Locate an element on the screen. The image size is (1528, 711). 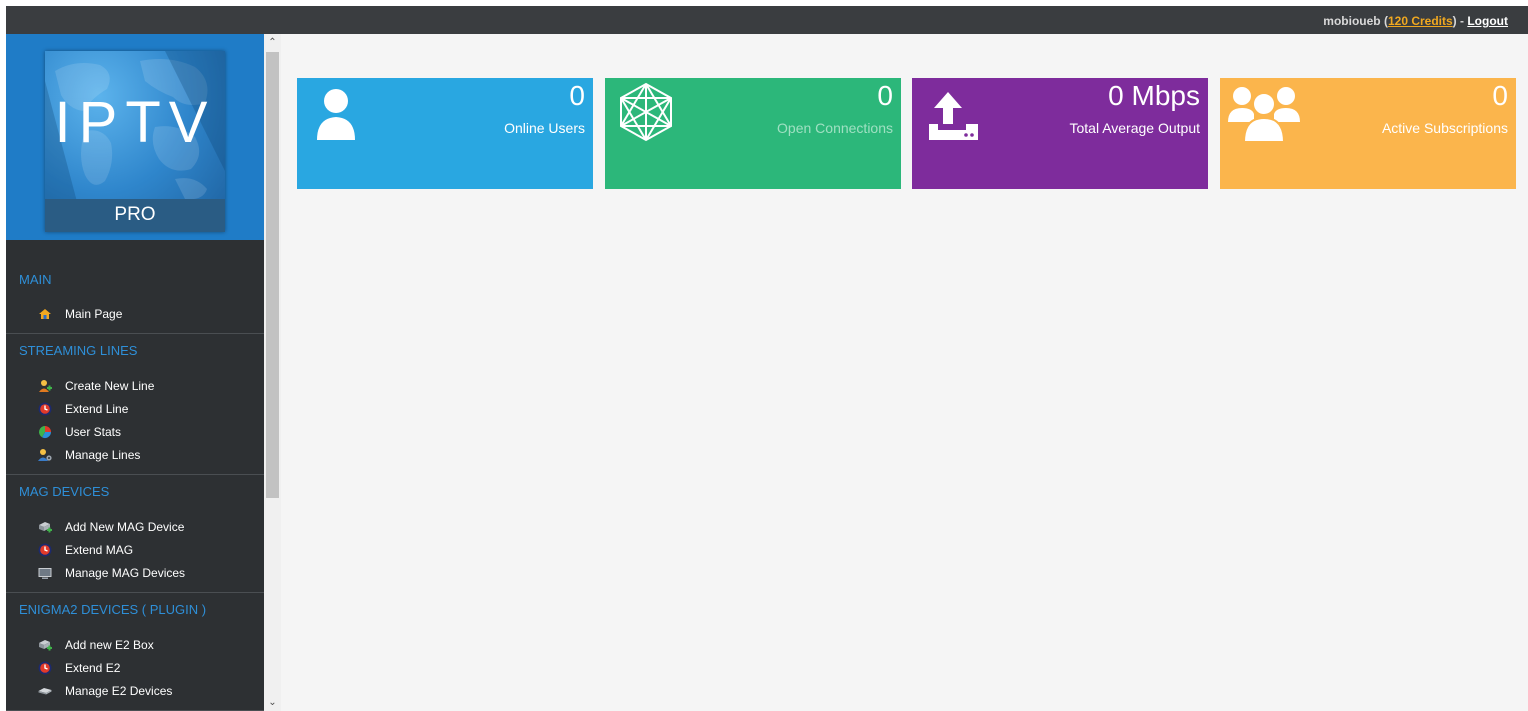
monitor-icon is located at coordinates (45, 573).